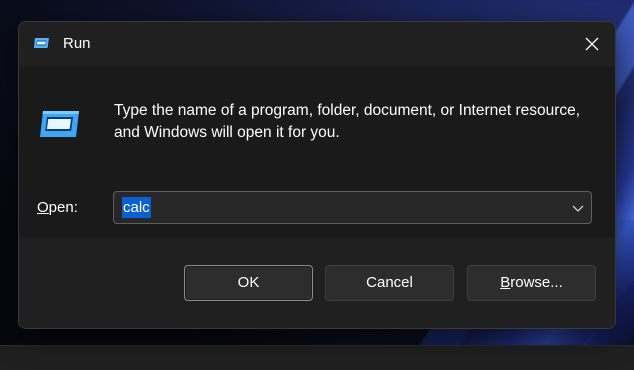  Describe the element at coordinates (352, 207) in the screenshot. I see `open-combobox: calc` at that location.